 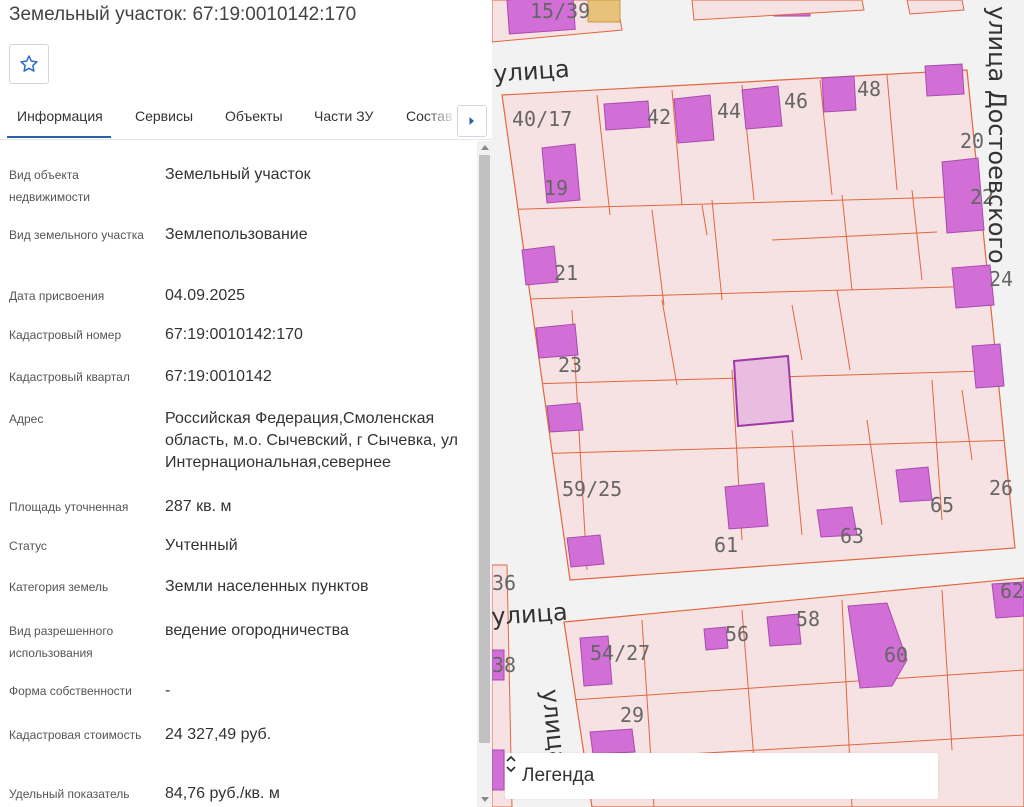 What do you see at coordinates (75, 735) in the screenshot?
I see `info-label: Кадастровая стоимость` at bounding box center [75, 735].